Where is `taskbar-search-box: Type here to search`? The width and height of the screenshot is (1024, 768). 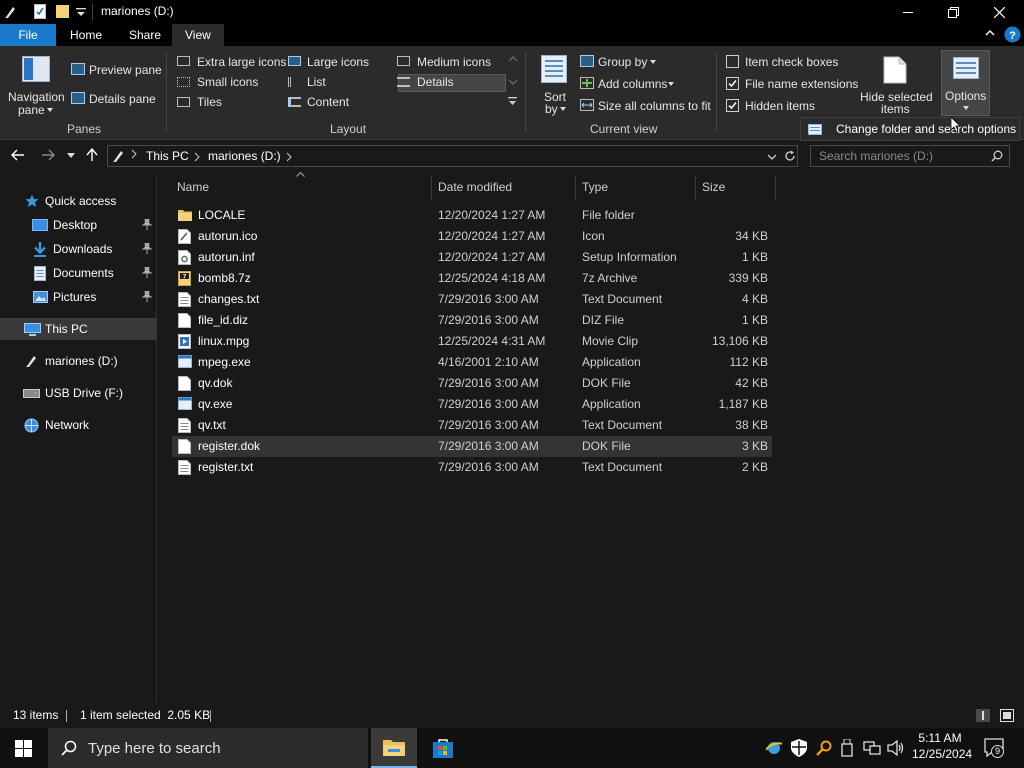 taskbar-search-box: Type here to search is located at coordinates (208, 748).